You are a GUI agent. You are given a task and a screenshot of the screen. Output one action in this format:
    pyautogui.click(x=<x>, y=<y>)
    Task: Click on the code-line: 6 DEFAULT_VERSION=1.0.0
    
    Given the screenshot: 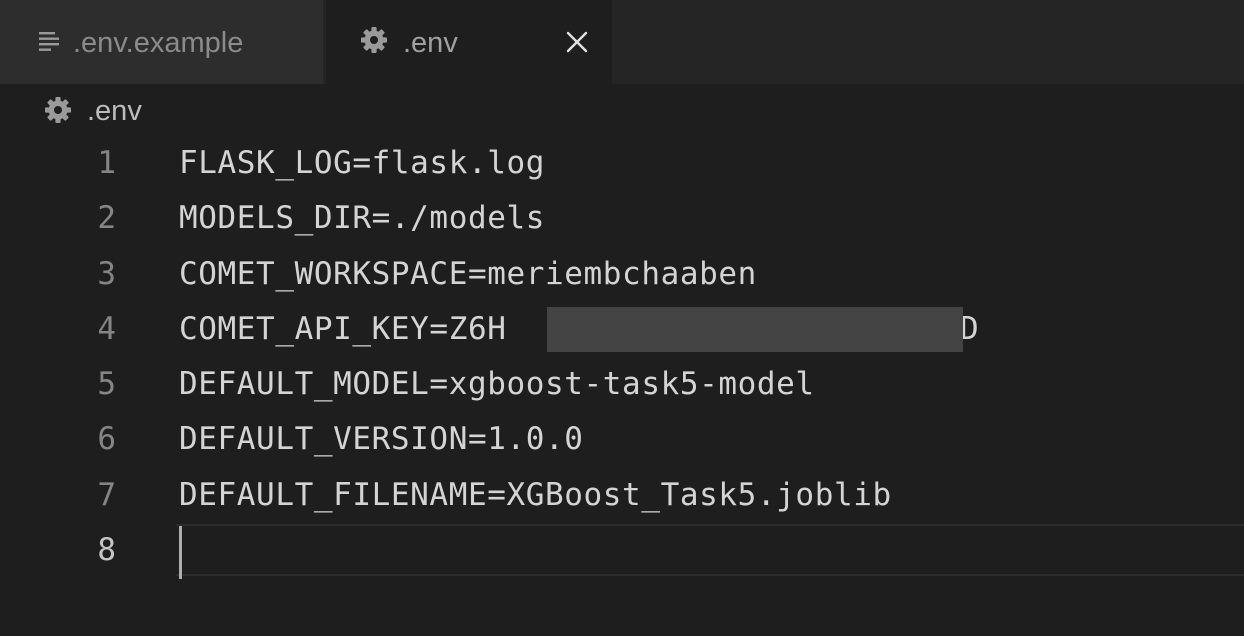 What is the action you would take?
    pyautogui.click(x=622, y=439)
    